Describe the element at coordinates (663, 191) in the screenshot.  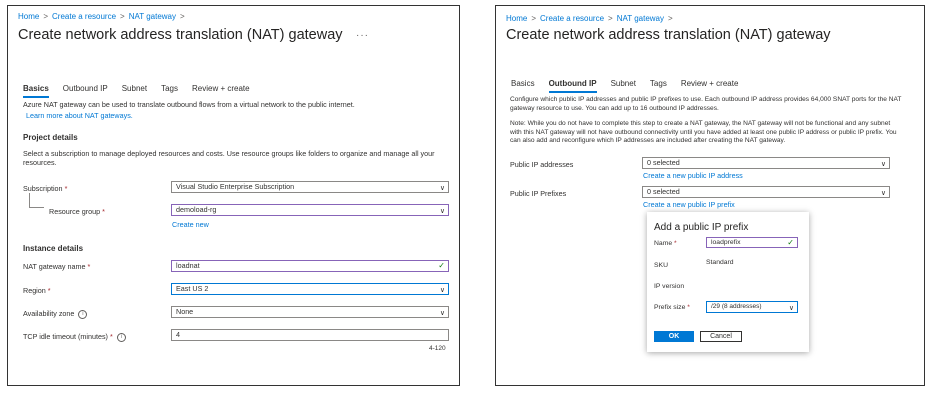
I see `public-ip-prefix-value: 0 selected` at that location.